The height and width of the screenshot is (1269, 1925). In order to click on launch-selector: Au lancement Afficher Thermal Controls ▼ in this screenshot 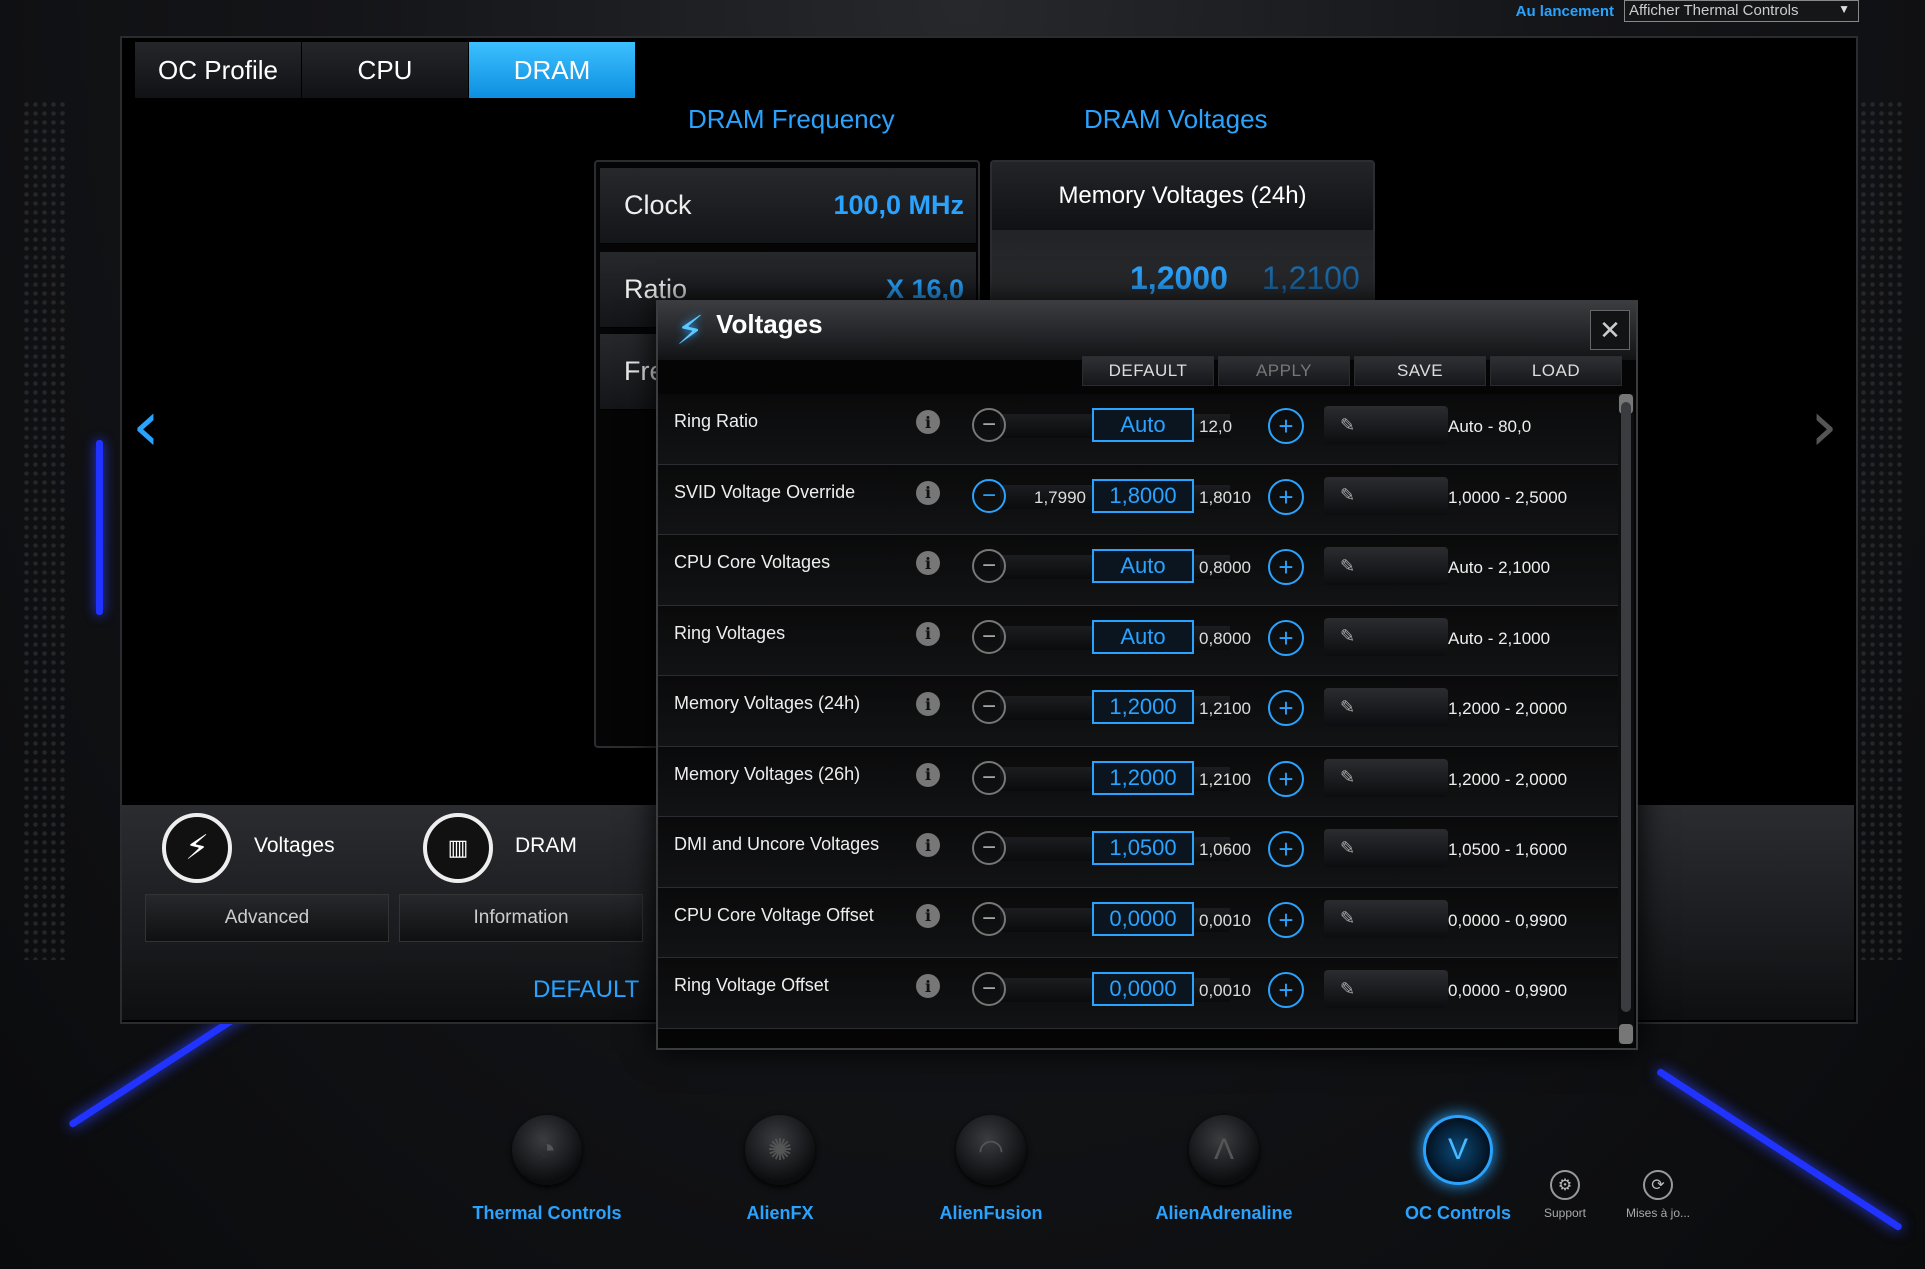, I will do `click(1687, 11)`.